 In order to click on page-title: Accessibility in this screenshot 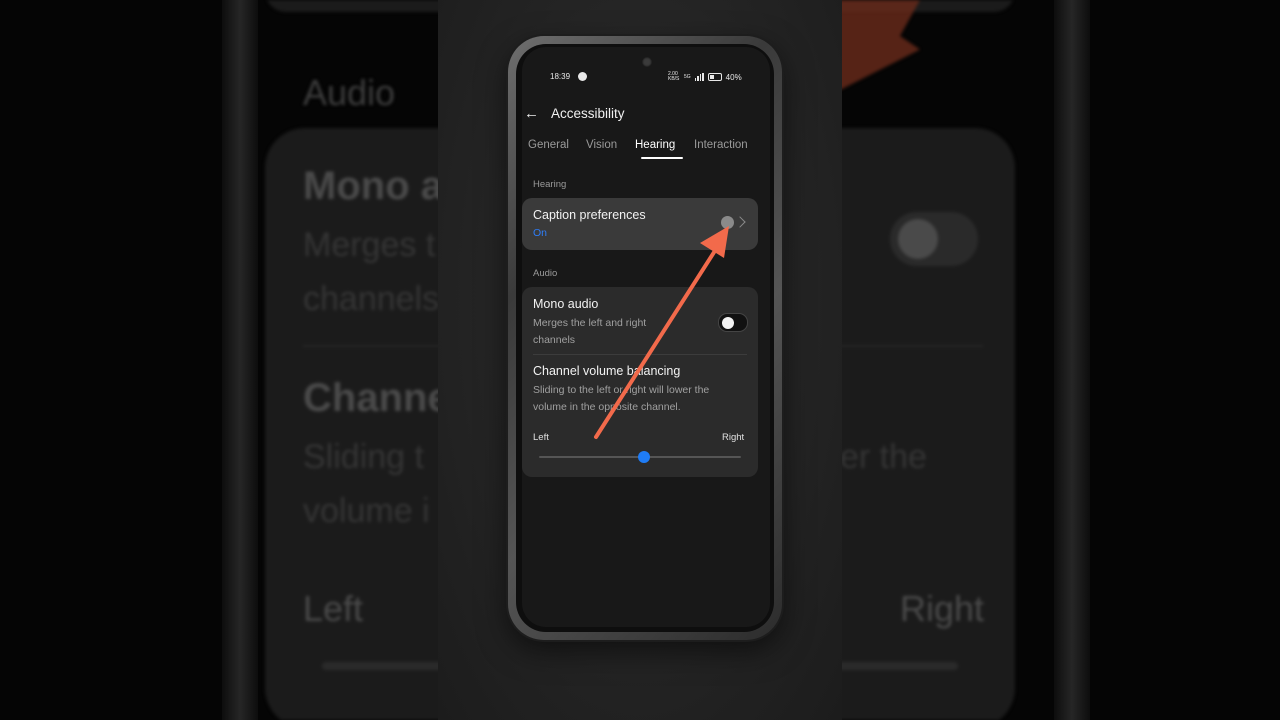, I will do `click(588, 113)`.